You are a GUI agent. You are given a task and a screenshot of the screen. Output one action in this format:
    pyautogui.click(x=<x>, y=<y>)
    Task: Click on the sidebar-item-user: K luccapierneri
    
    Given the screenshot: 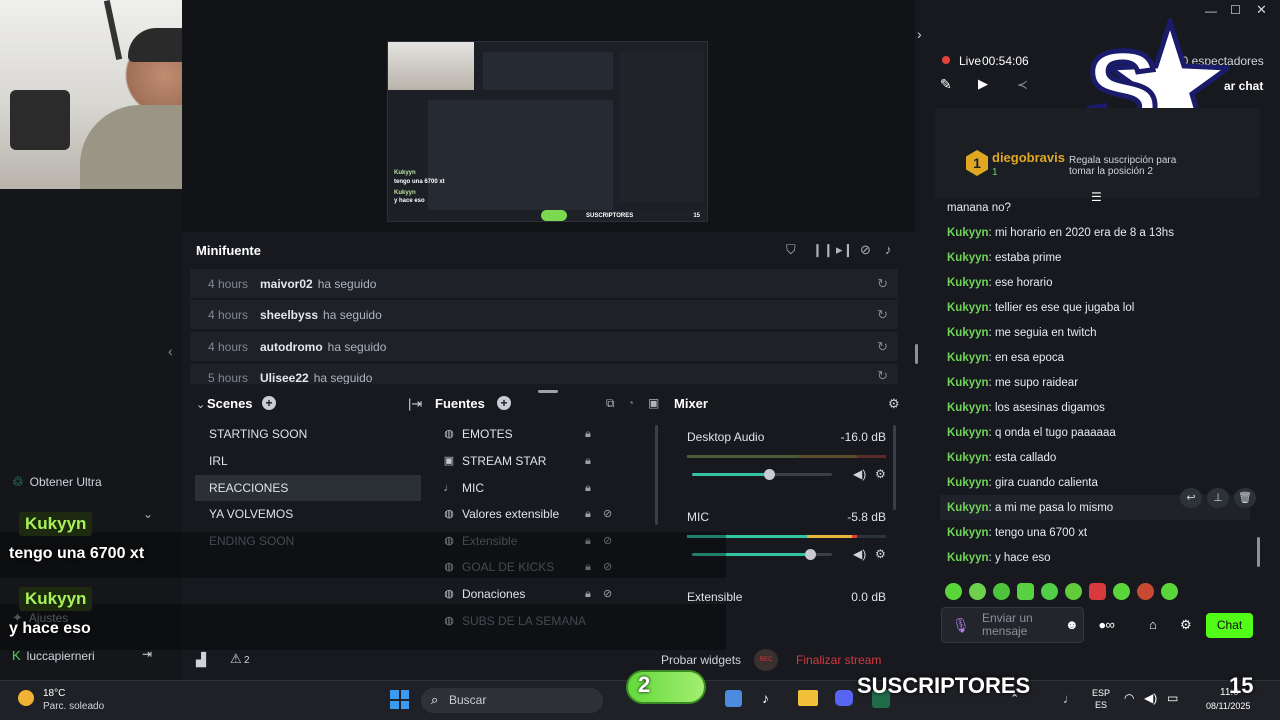 What is the action you would take?
    pyautogui.click(x=53, y=655)
    